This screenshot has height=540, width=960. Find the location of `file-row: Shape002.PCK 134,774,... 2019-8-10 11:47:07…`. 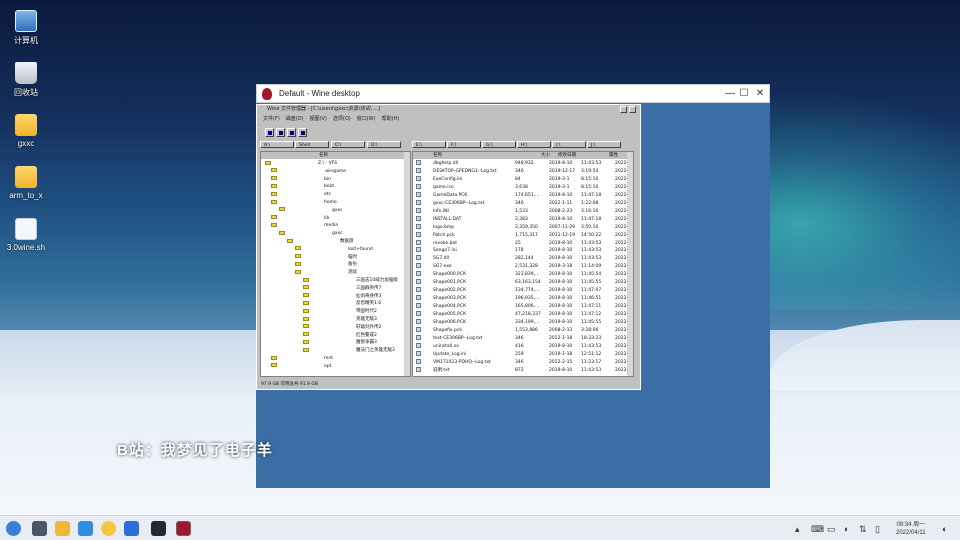

file-row: Shape002.PCK 134,774,... 2019-8-10 11:47:07… is located at coordinates (521, 290).